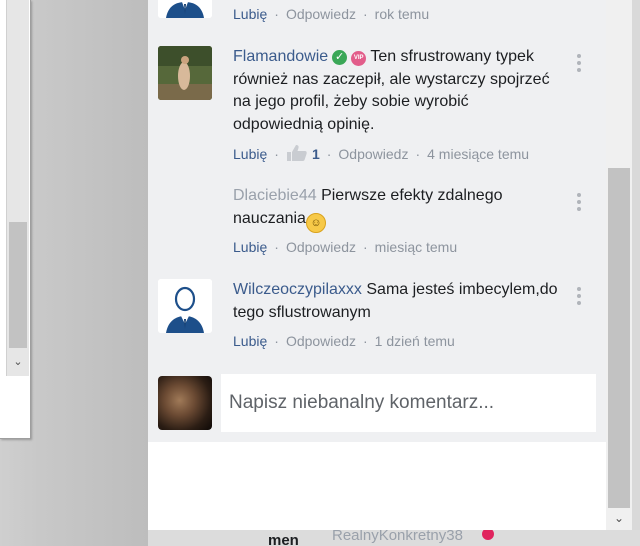 Image resolution: width=640 pixels, height=546 pixels. I want to click on comment-meta: Lubię · Odpowiedz · rok temu, so click(331, 14).